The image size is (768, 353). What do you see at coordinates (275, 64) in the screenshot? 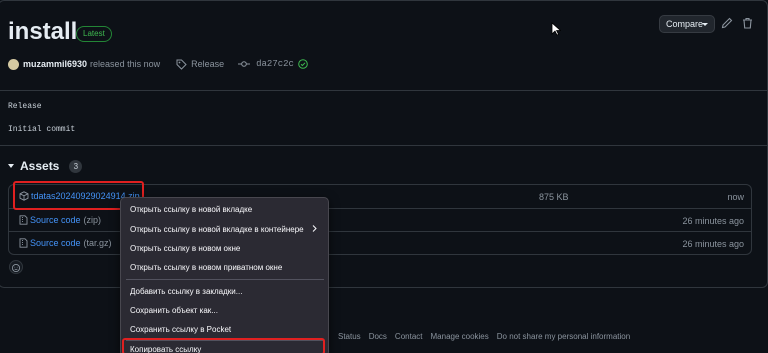
I see `commit-sha-link: da27c2c` at bounding box center [275, 64].